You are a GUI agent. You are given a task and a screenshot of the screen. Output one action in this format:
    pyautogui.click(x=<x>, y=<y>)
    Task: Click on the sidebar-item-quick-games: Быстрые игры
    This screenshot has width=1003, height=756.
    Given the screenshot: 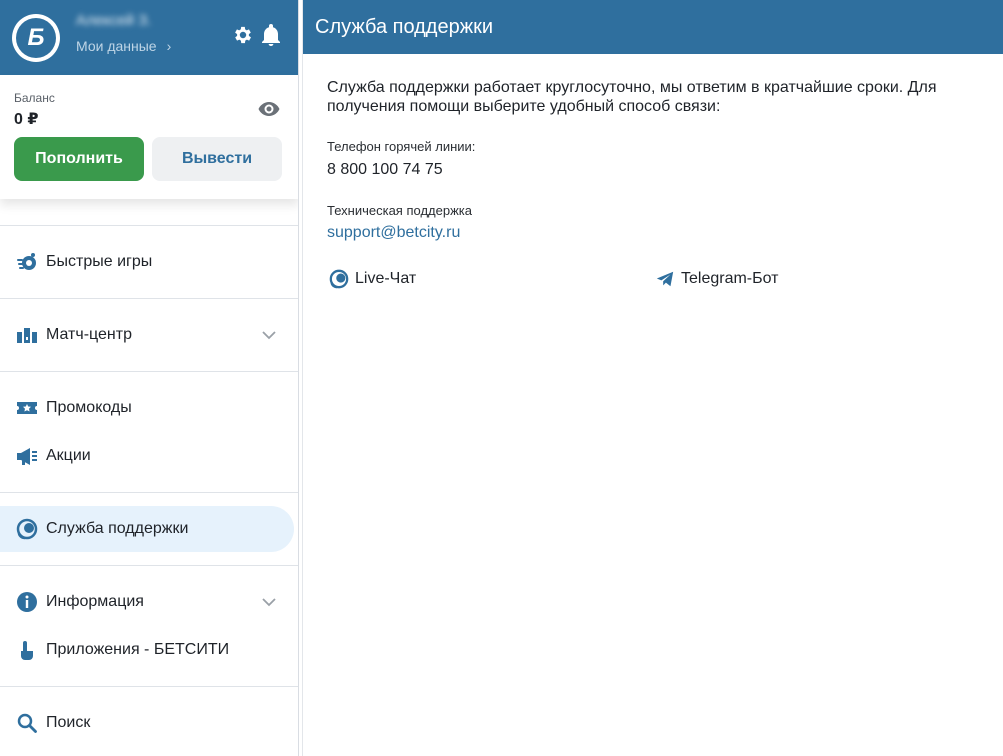 What is the action you would take?
    pyautogui.click(x=149, y=262)
    